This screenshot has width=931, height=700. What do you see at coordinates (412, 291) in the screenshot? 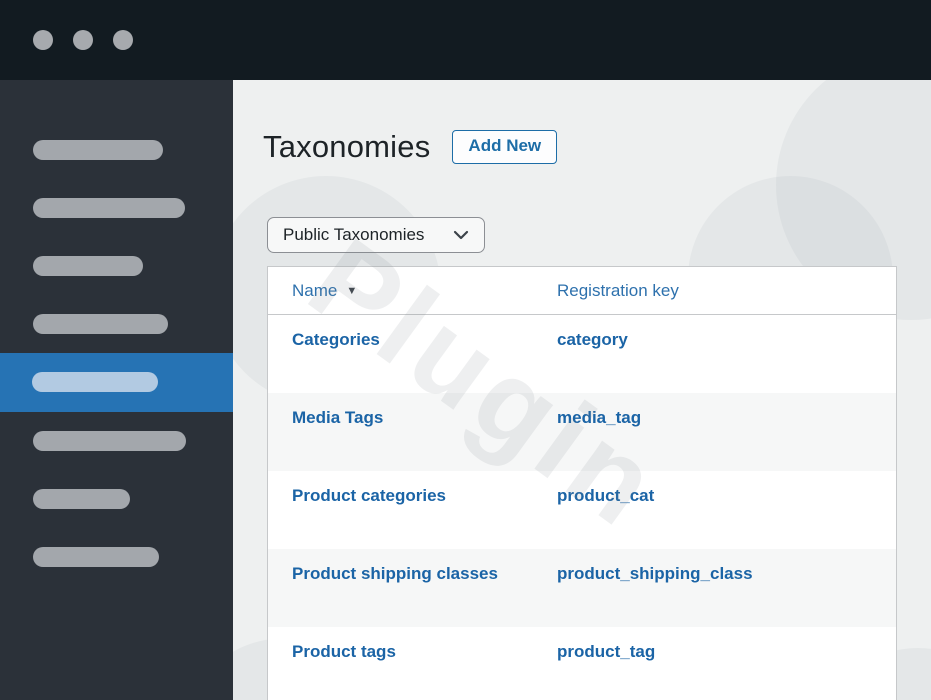
I see `column-header-name: Name ▼` at bounding box center [412, 291].